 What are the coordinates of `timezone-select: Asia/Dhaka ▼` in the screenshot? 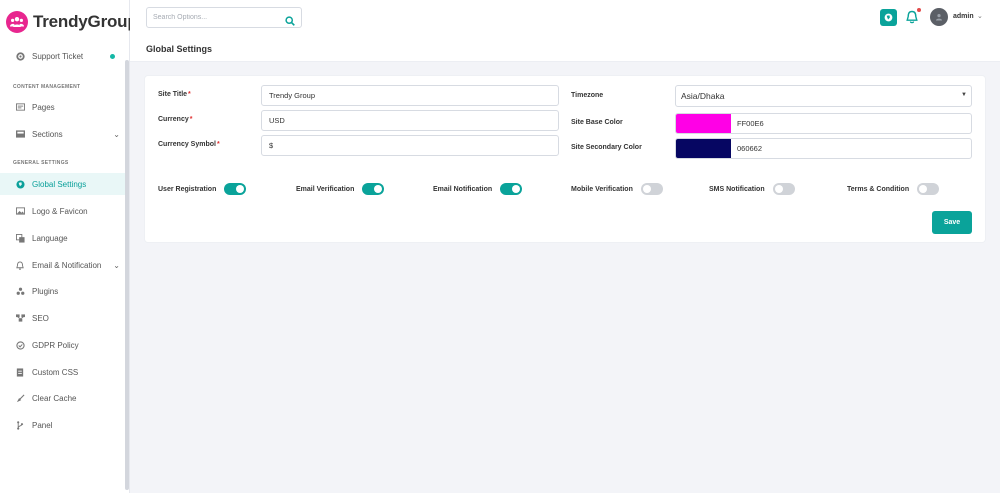 It's located at (823, 96).